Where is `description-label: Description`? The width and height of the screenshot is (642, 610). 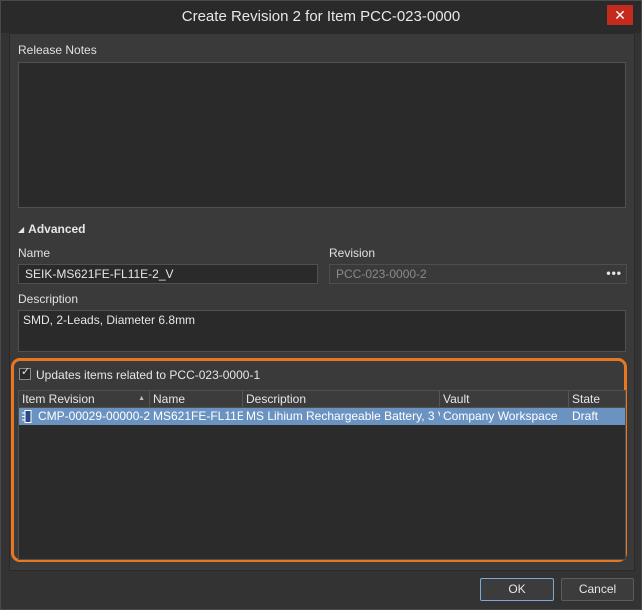
description-label: Description is located at coordinates (48, 299).